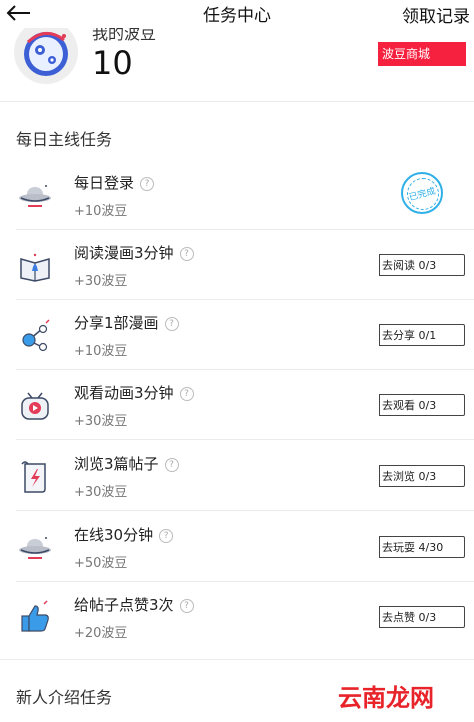 This screenshot has height=722, width=474. Describe the element at coordinates (237, 547) in the screenshot. I see `task-row: 在线30分钟? +50波豆 去玩耍 4/30` at that location.